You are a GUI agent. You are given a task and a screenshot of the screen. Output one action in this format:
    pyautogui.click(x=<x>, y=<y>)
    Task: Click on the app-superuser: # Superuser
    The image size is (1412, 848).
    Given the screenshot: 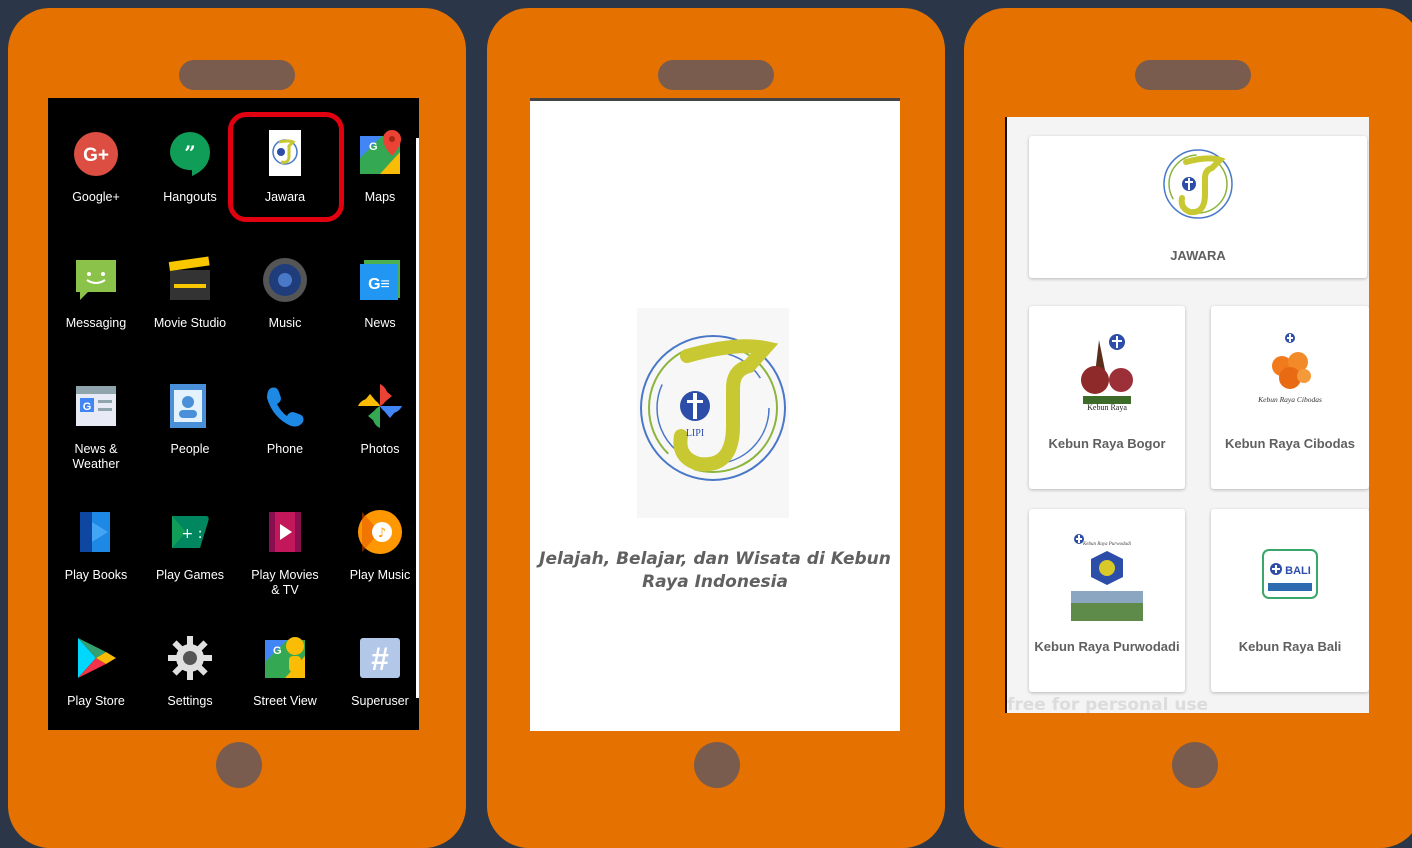 What is the action you would take?
    pyautogui.click(x=377, y=680)
    